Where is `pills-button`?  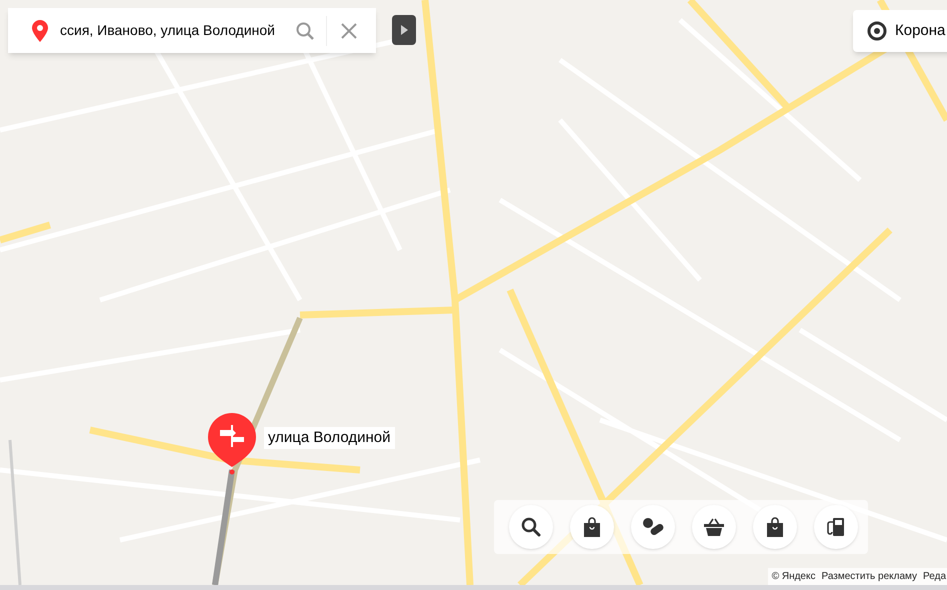
pills-button is located at coordinates (653, 527).